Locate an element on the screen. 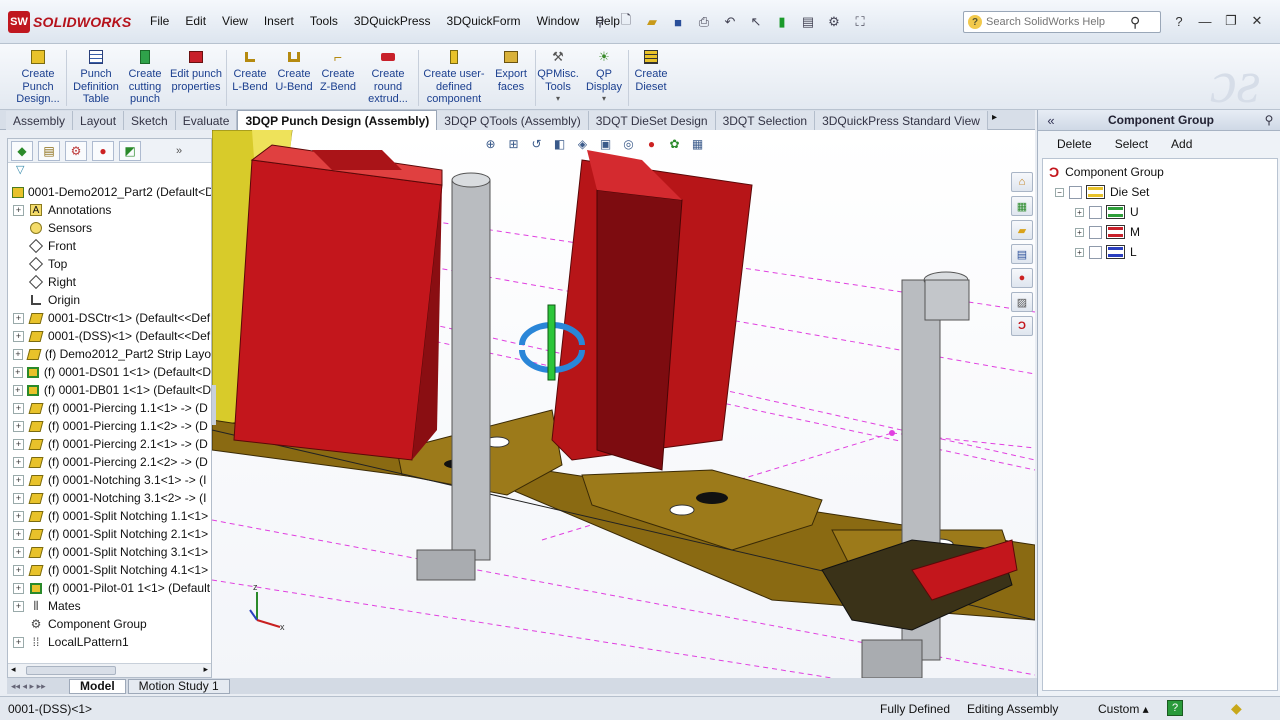 The image size is (1280, 720). tab-3dqp-punch-design: 3DQP Punch Design (Assembly) is located at coordinates (337, 120).